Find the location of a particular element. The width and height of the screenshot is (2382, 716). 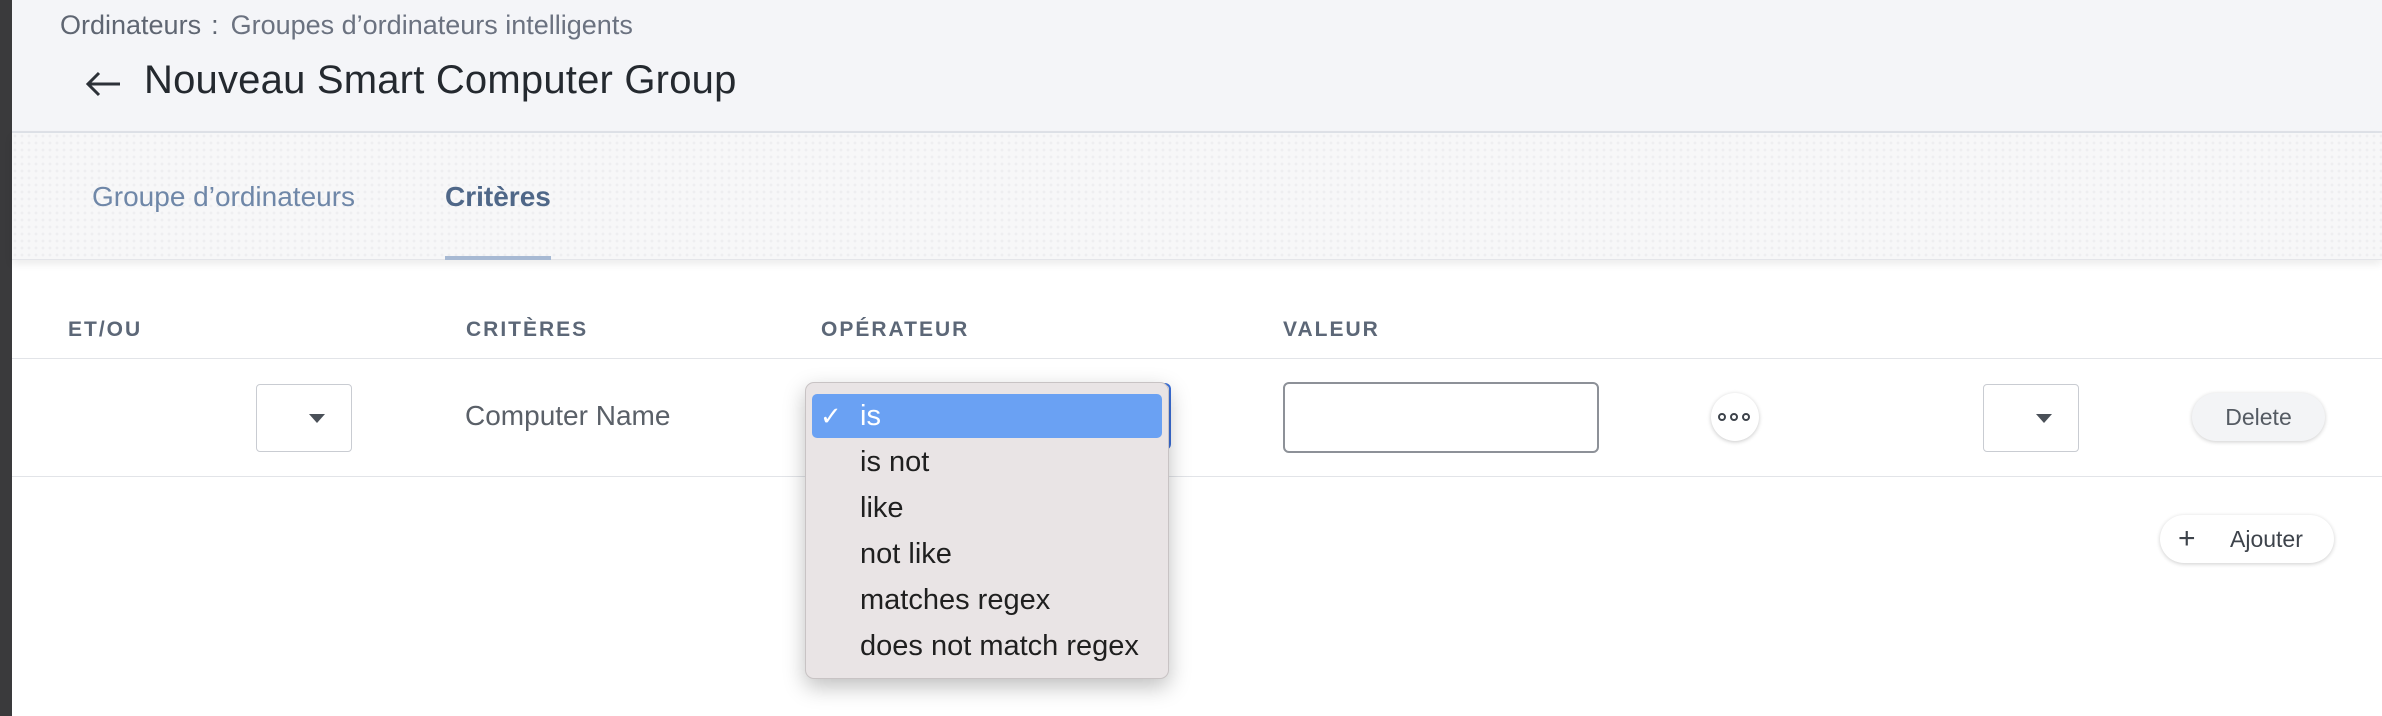

ellipsis-icon is located at coordinates (1722, 417).